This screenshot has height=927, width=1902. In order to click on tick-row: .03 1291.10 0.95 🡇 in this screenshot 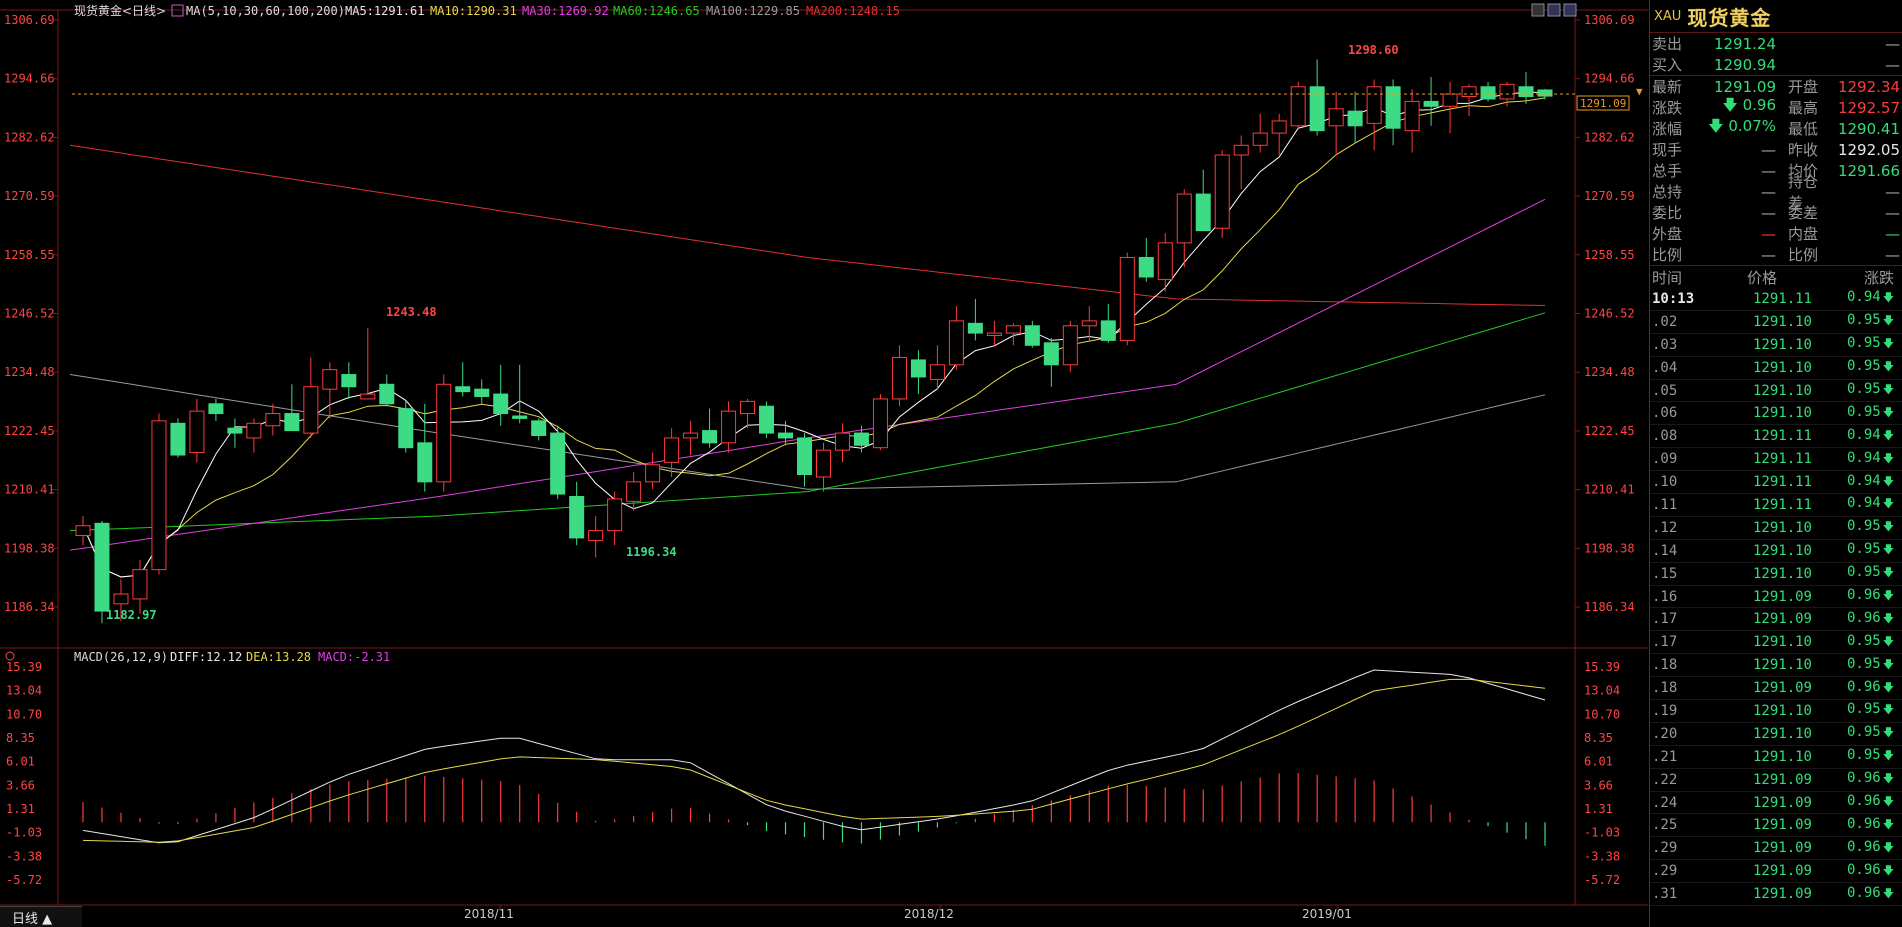, I will do `click(1776, 345)`.